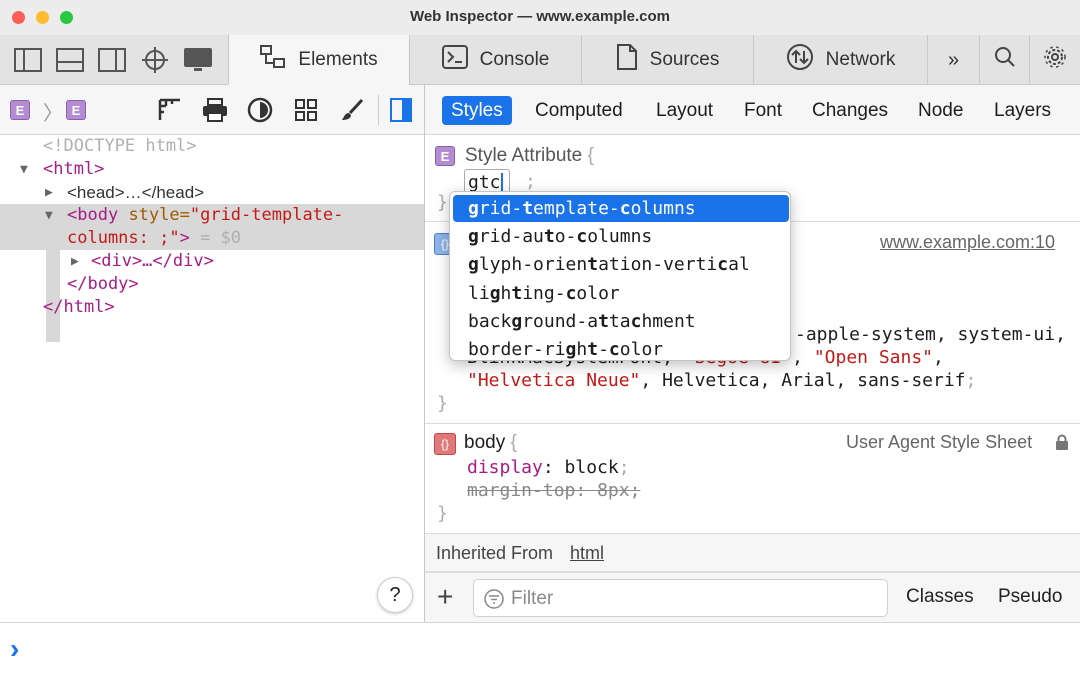 The height and width of the screenshot is (675, 1080). I want to click on tab-changes: Changes, so click(850, 110).